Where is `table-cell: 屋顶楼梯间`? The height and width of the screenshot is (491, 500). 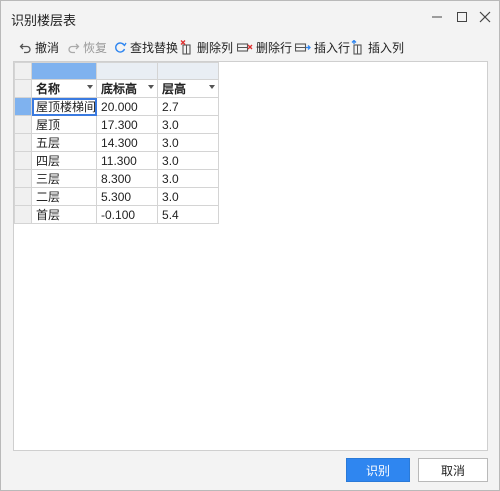 table-cell: 屋顶楼梯间 is located at coordinates (64, 106).